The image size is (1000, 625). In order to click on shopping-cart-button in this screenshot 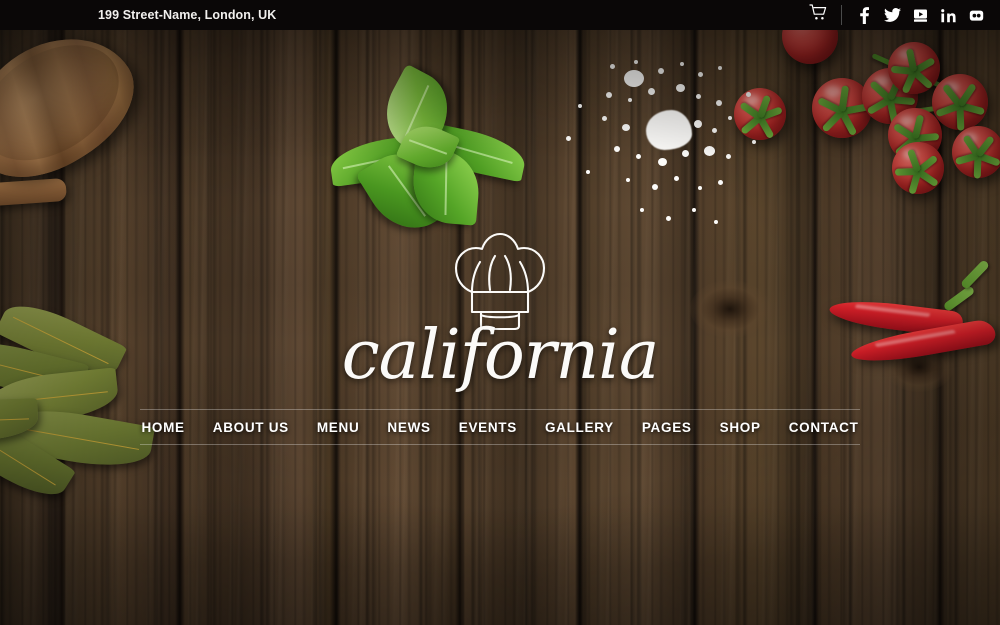, I will do `click(818, 15)`.